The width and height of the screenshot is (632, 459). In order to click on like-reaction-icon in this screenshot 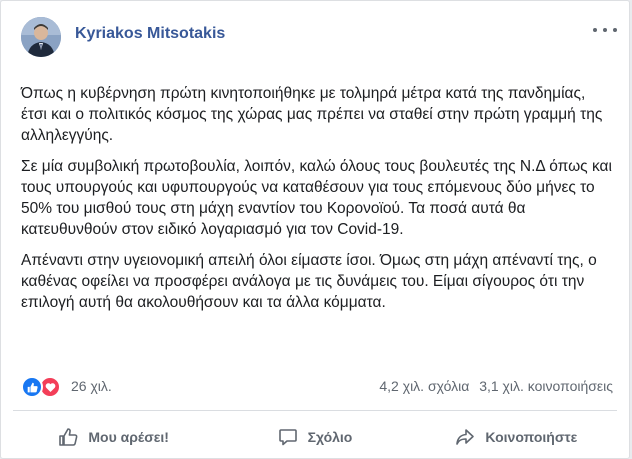, I will do `click(32, 387)`.